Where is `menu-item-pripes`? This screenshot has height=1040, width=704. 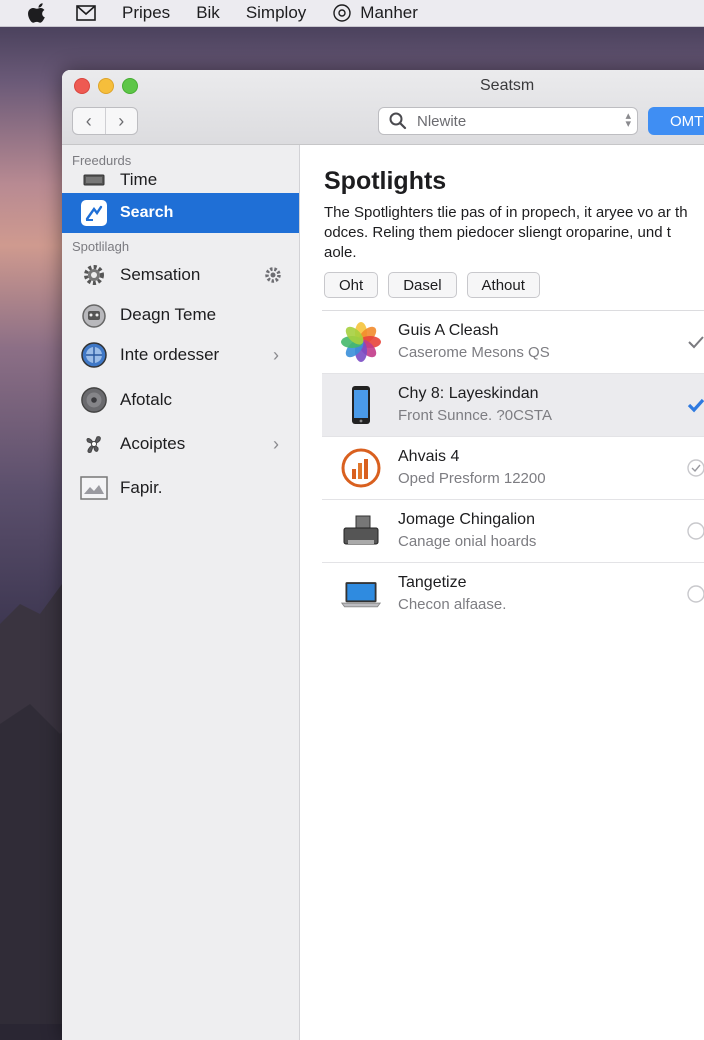 menu-item-pripes is located at coordinates (86, 13).